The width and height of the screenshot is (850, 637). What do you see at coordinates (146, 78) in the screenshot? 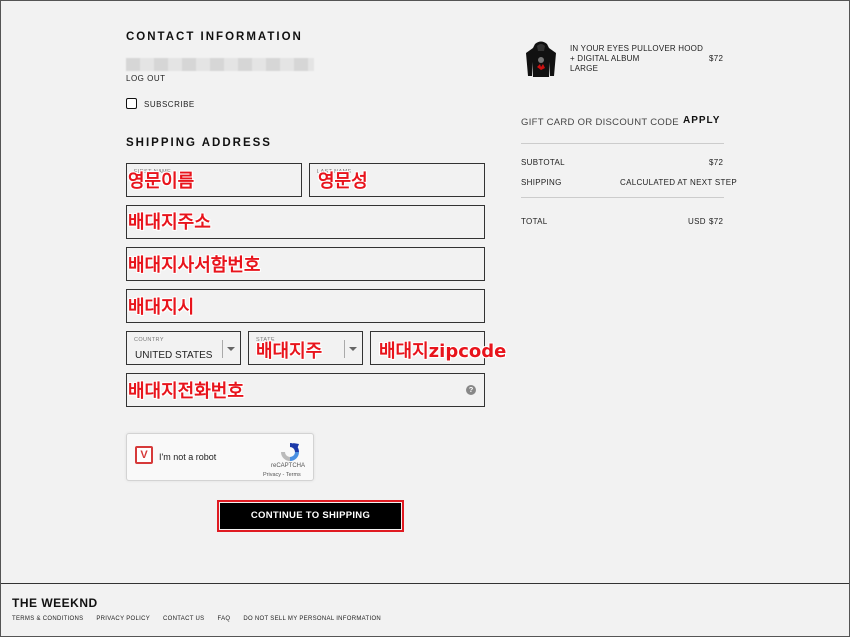
I see `logout-link: LOG OUT` at bounding box center [146, 78].